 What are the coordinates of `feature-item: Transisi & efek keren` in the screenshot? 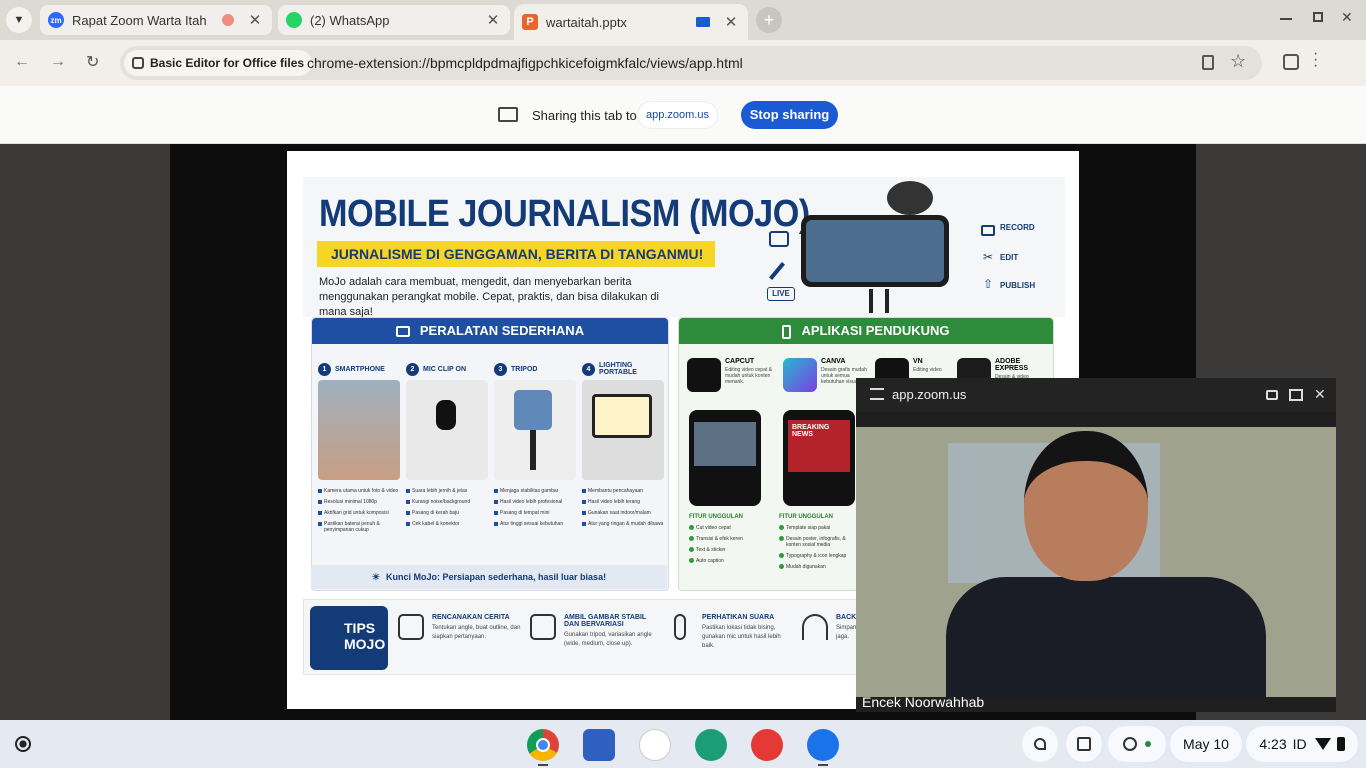 It's located at (729, 539).